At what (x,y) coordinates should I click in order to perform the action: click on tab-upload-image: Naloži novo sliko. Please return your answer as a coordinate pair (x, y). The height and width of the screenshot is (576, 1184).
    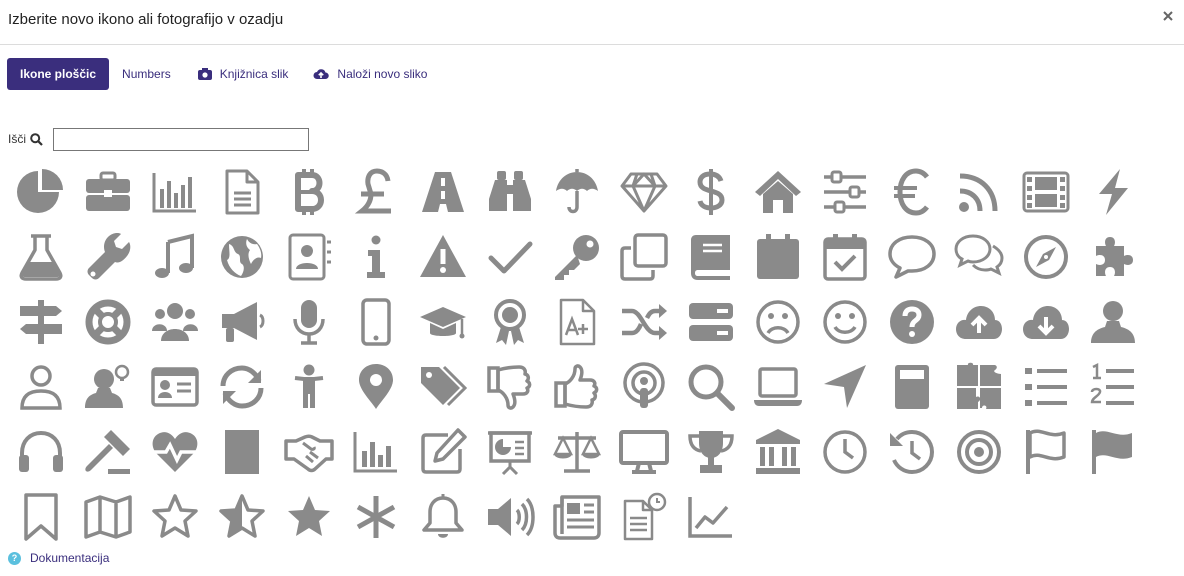
    Looking at the image, I should click on (370, 74).